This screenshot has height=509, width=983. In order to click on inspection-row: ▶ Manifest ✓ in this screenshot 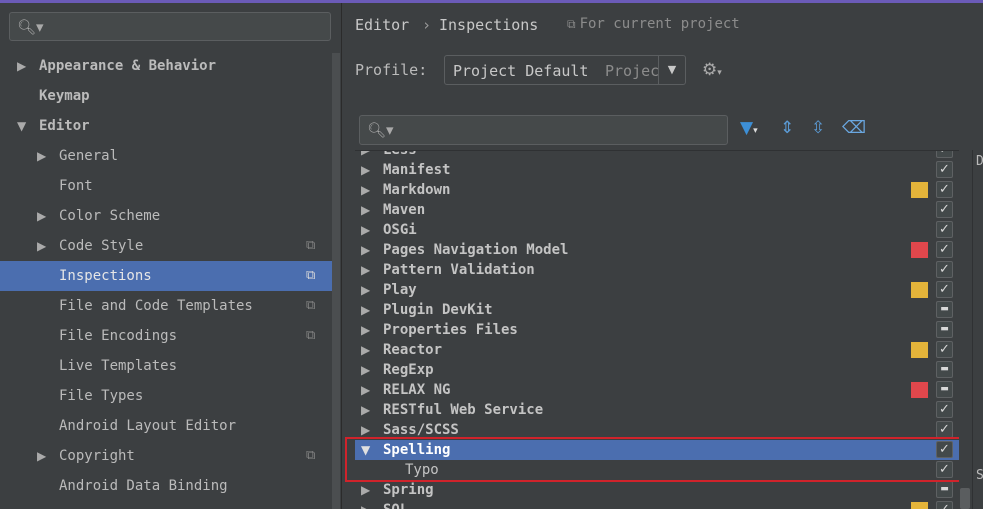, I will do `click(657, 170)`.